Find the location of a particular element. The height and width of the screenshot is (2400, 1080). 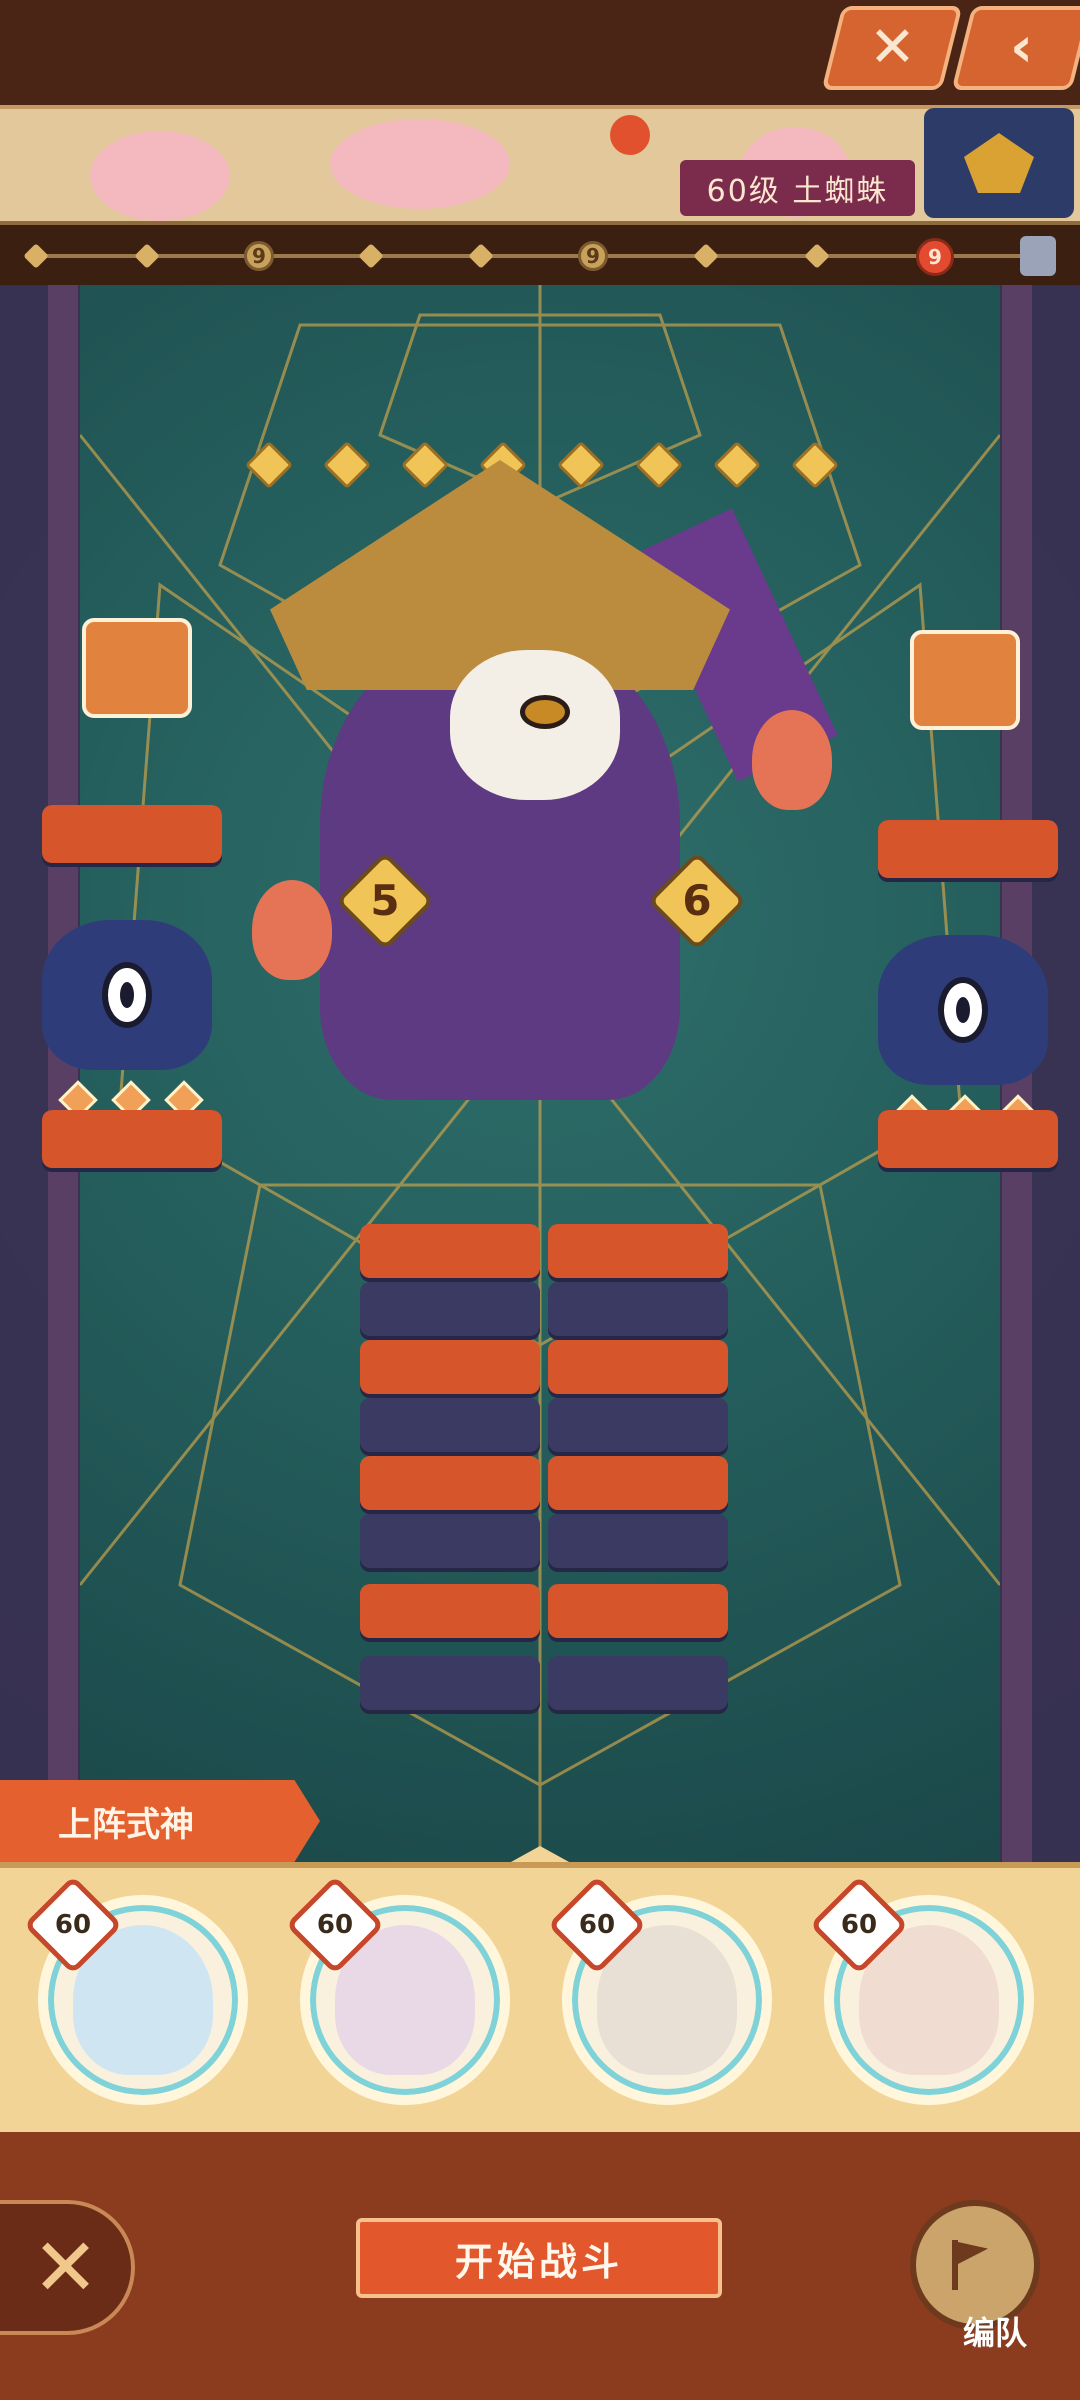

close-button: ✕ is located at coordinates (67, 2267).